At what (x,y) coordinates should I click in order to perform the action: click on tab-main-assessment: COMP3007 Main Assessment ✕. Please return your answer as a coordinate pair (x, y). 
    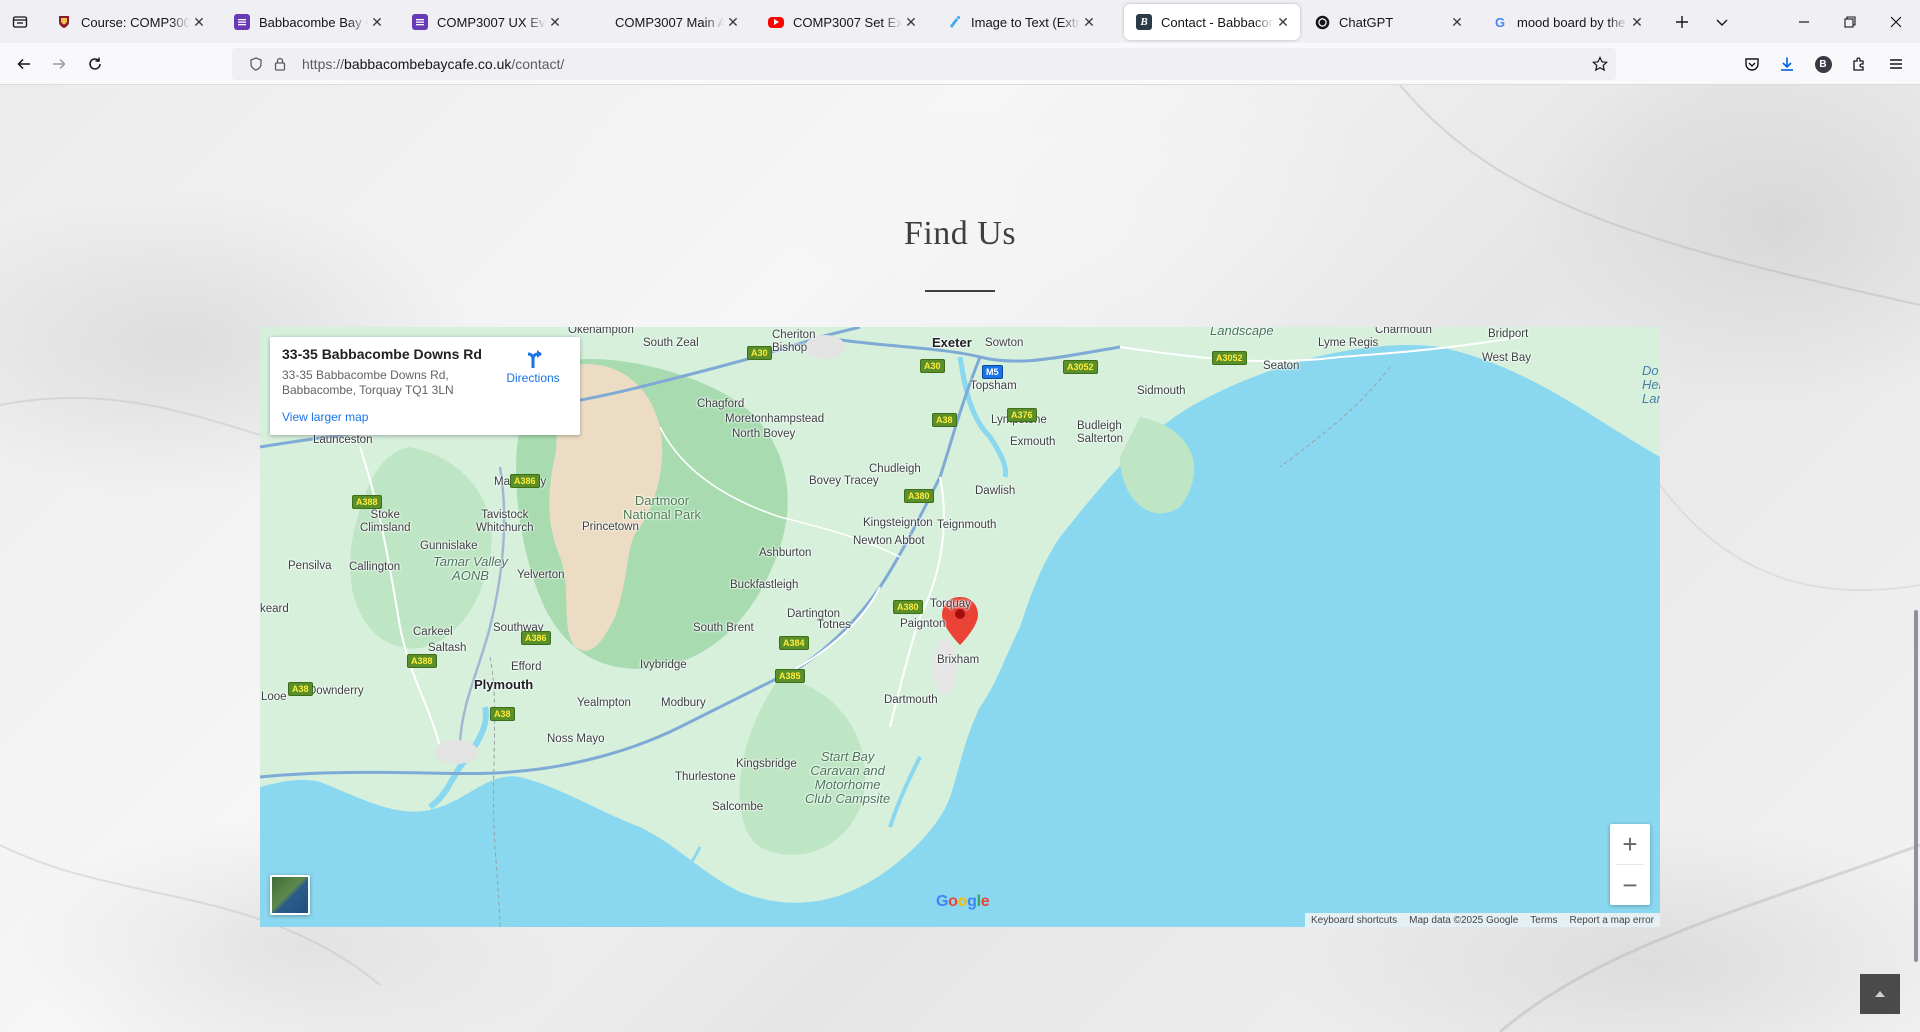
    Looking at the image, I should click on (664, 22).